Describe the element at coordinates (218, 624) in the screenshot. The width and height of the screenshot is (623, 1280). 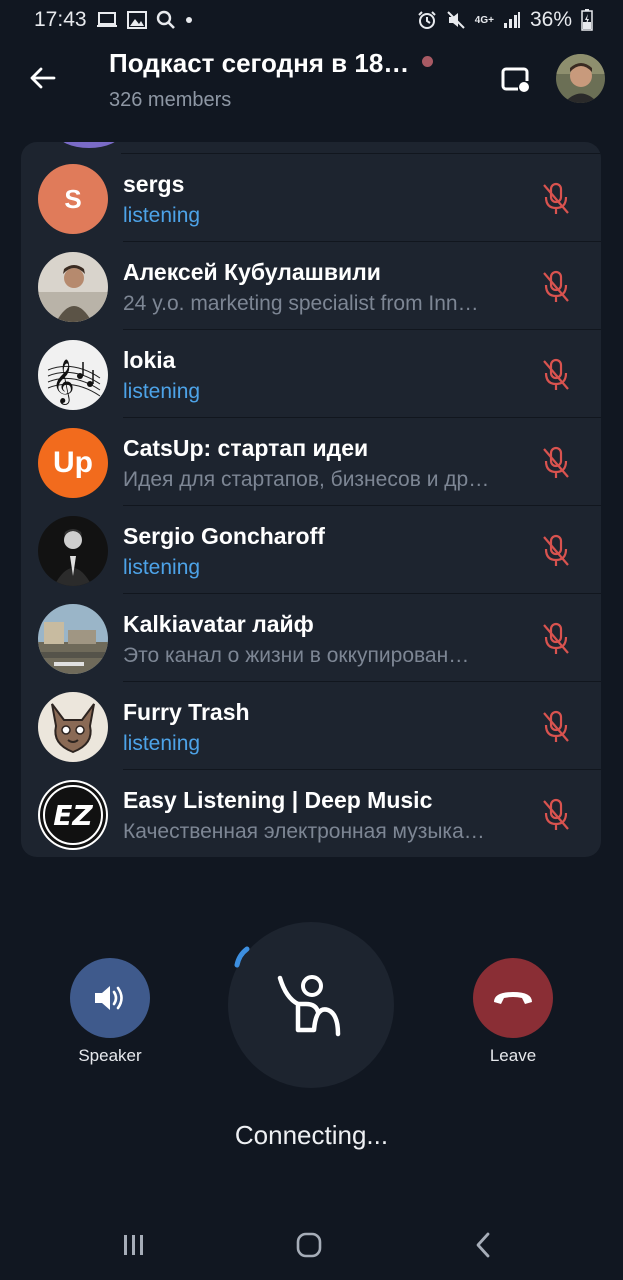
I see `participant-name: Kalkiavatar лайф` at that location.